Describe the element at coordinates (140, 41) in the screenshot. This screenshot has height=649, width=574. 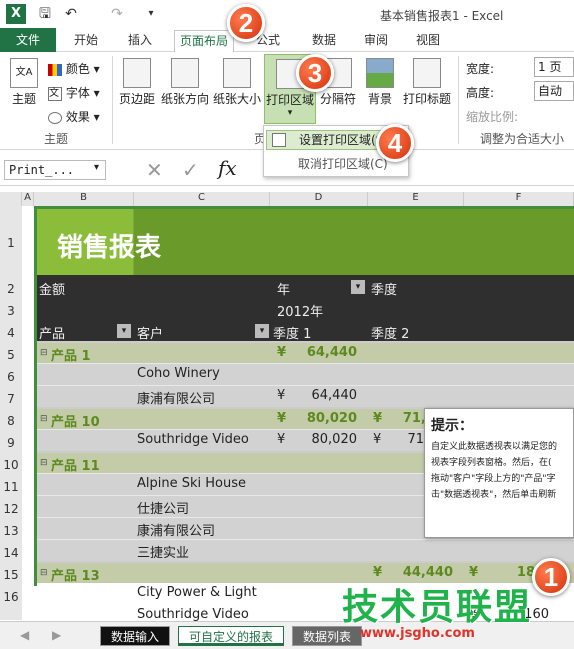
I see `tab-insert: 插入` at that location.